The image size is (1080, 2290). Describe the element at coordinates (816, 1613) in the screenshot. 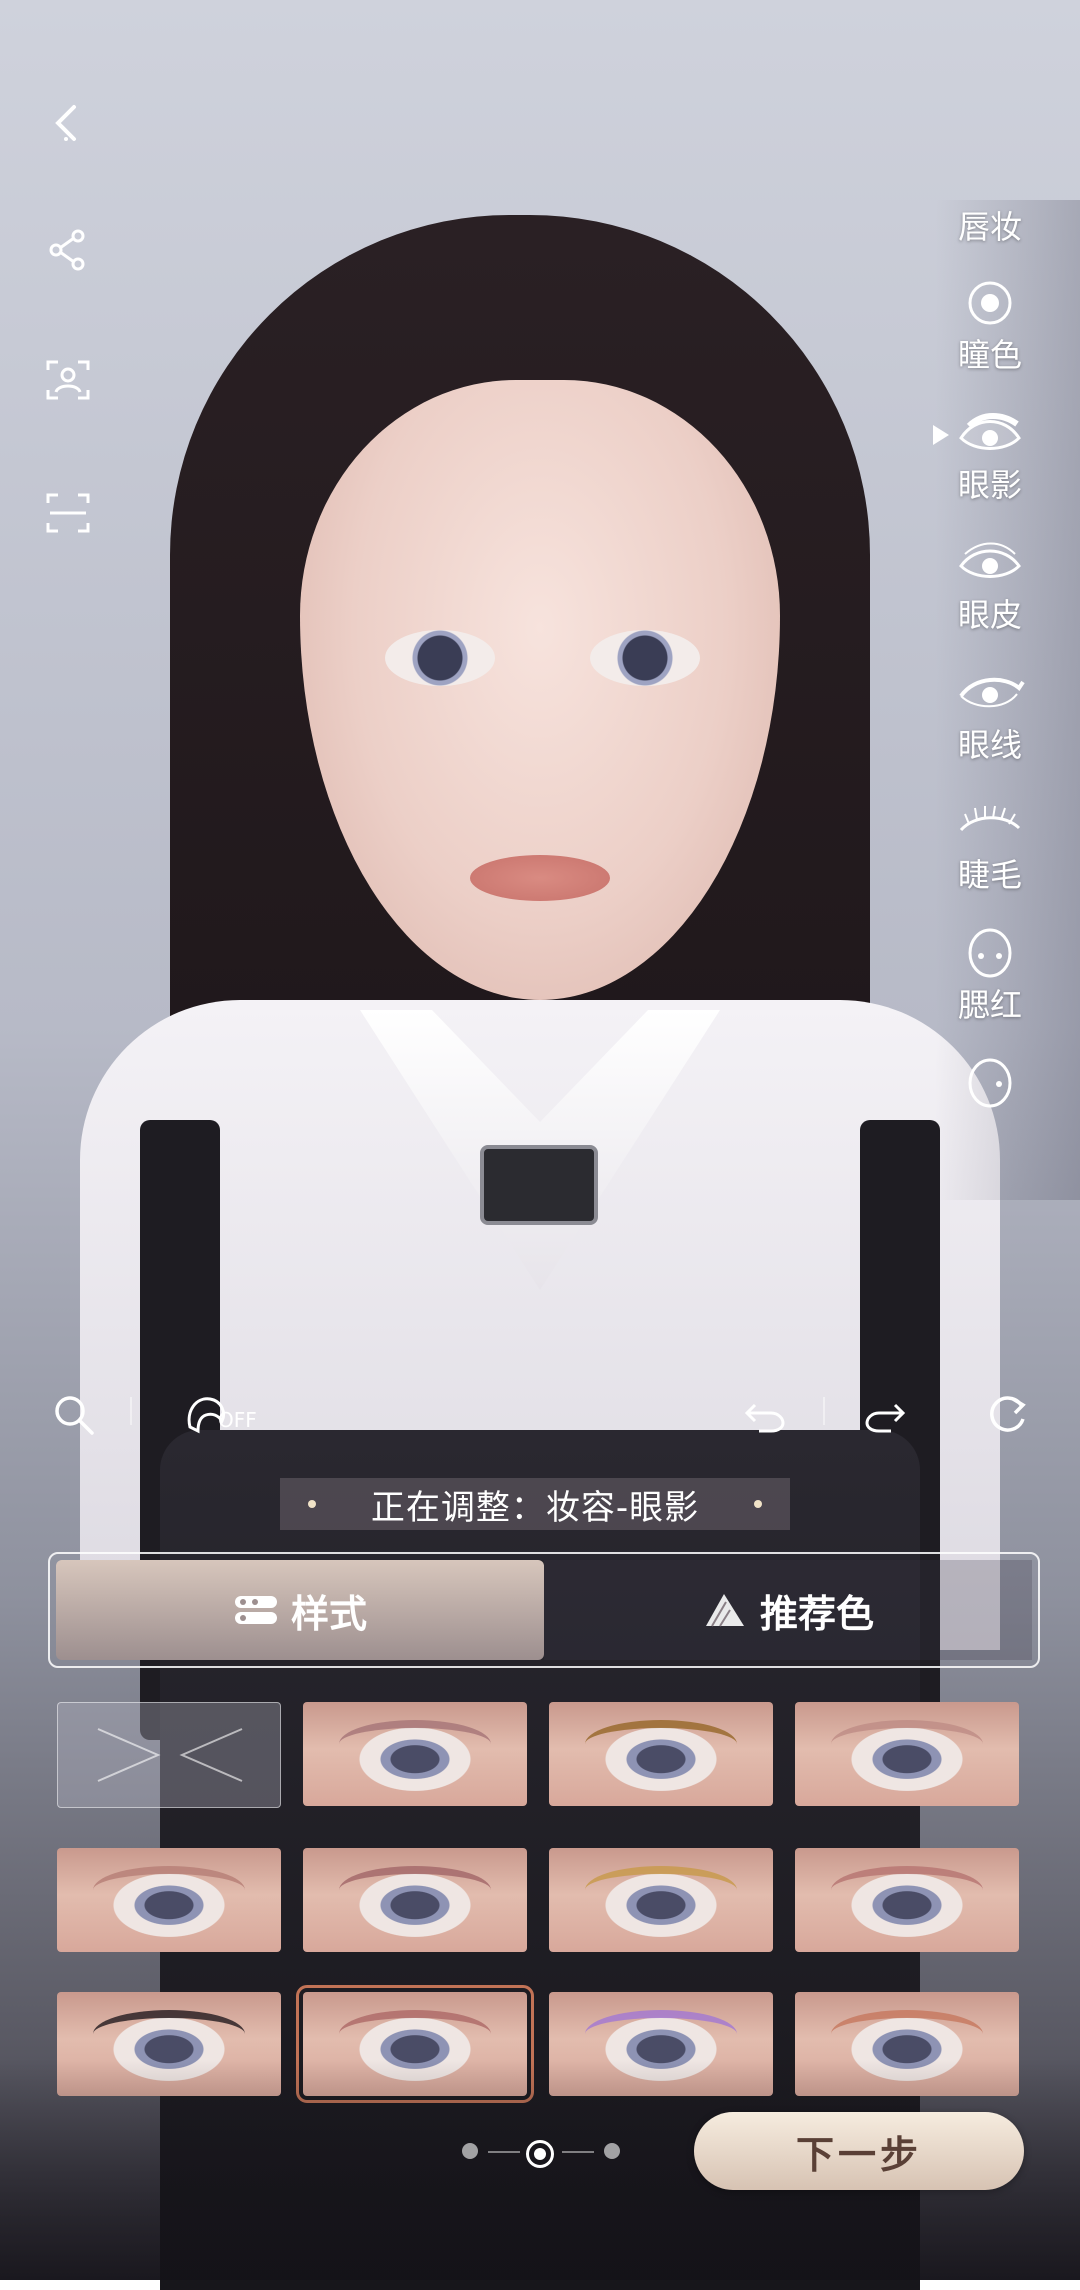

I see `tab-label: 推荐色` at that location.